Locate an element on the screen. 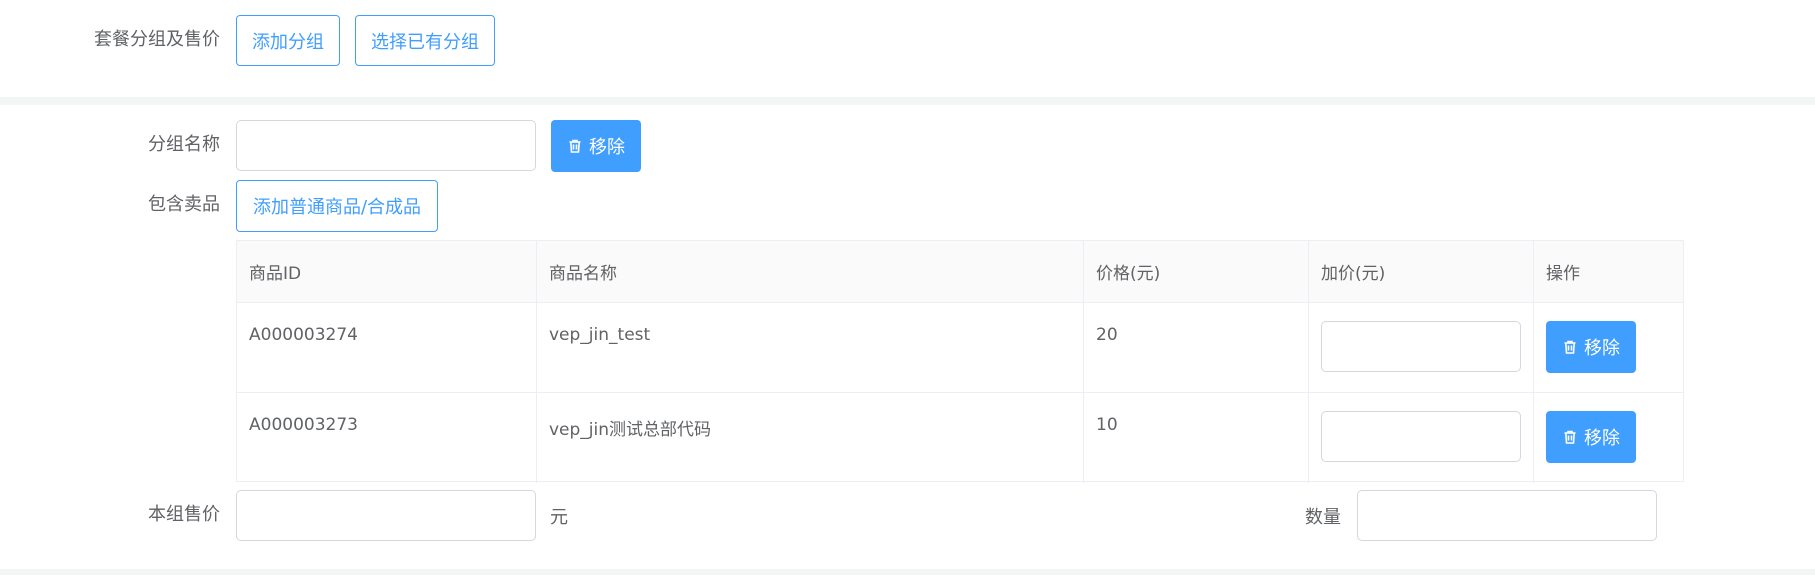  header-price: 价格(元) is located at coordinates (1196, 271).